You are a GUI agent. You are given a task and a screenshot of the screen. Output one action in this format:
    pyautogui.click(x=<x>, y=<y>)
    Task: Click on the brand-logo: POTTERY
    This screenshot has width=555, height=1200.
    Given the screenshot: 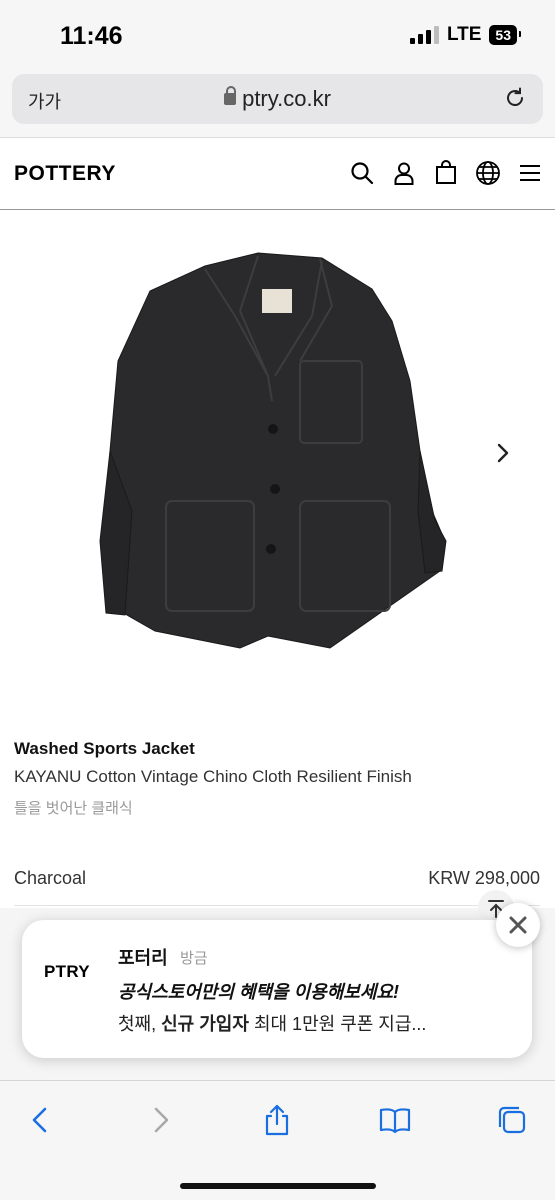 What is the action you would take?
    pyautogui.click(x=65, y=174)
    